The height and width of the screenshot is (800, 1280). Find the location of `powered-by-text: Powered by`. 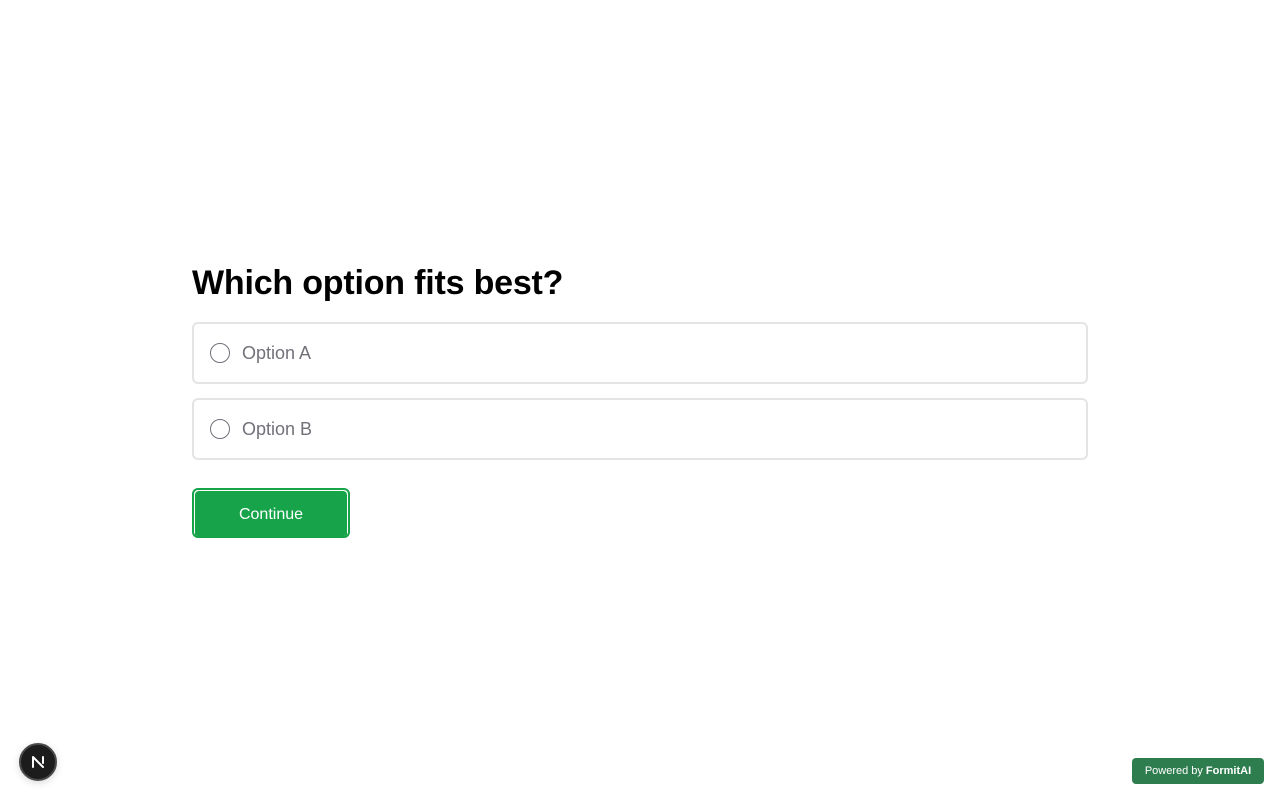

powered-by-text: Powered by is located at coordinates (1173, 771).